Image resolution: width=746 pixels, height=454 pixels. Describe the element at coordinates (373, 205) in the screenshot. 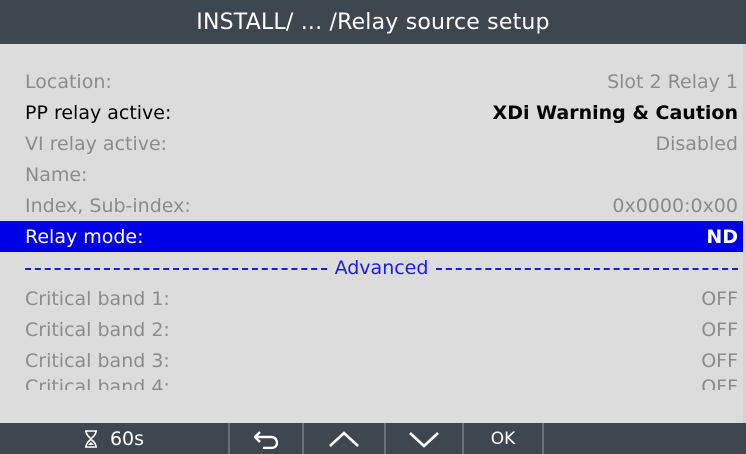

I see `row-index-sub-index: Index, Sub-index: 0x0000:0x00` at that location.